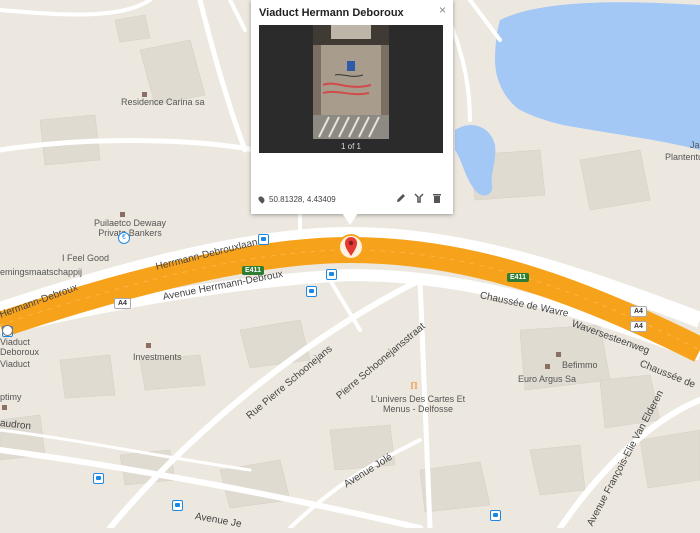 The width and height of the screenshot is (700, 533). What do you see at coordinates (350, 146) in the screenshot?
I see `photo-counter: 1 of 1` at bounding box center [350, 146].